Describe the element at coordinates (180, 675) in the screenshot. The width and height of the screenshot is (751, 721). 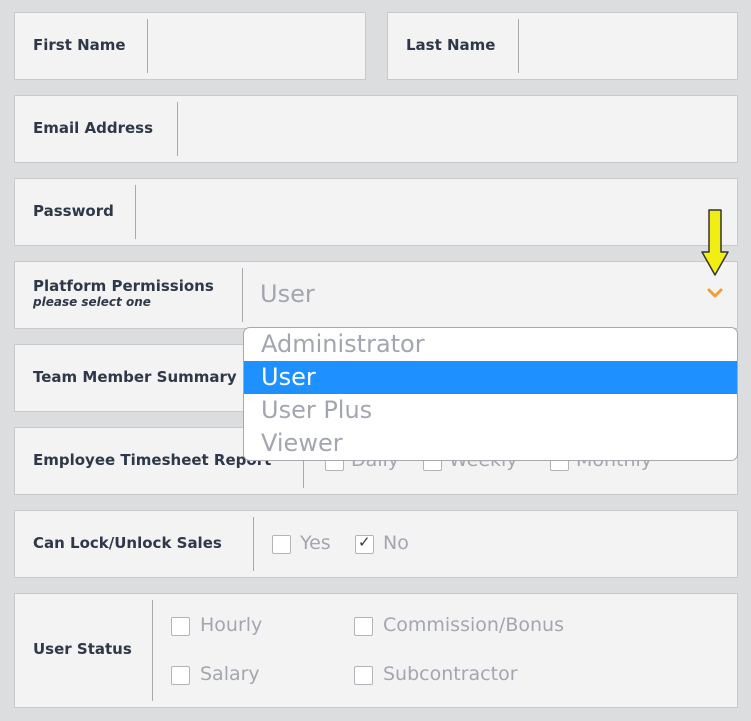
I see `salary-checkbox` at that location.